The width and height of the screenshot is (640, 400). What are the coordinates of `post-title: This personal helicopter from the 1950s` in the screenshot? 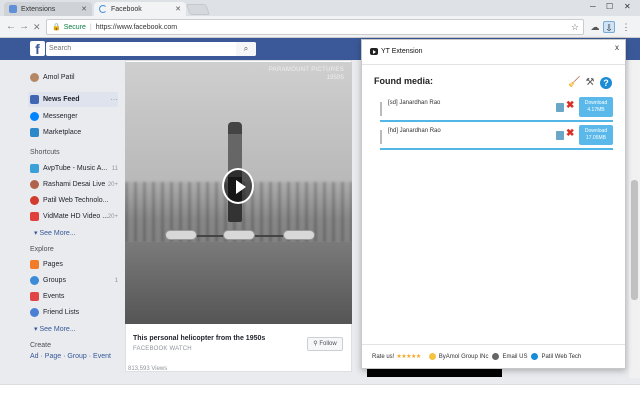 It's located at (199, 338).